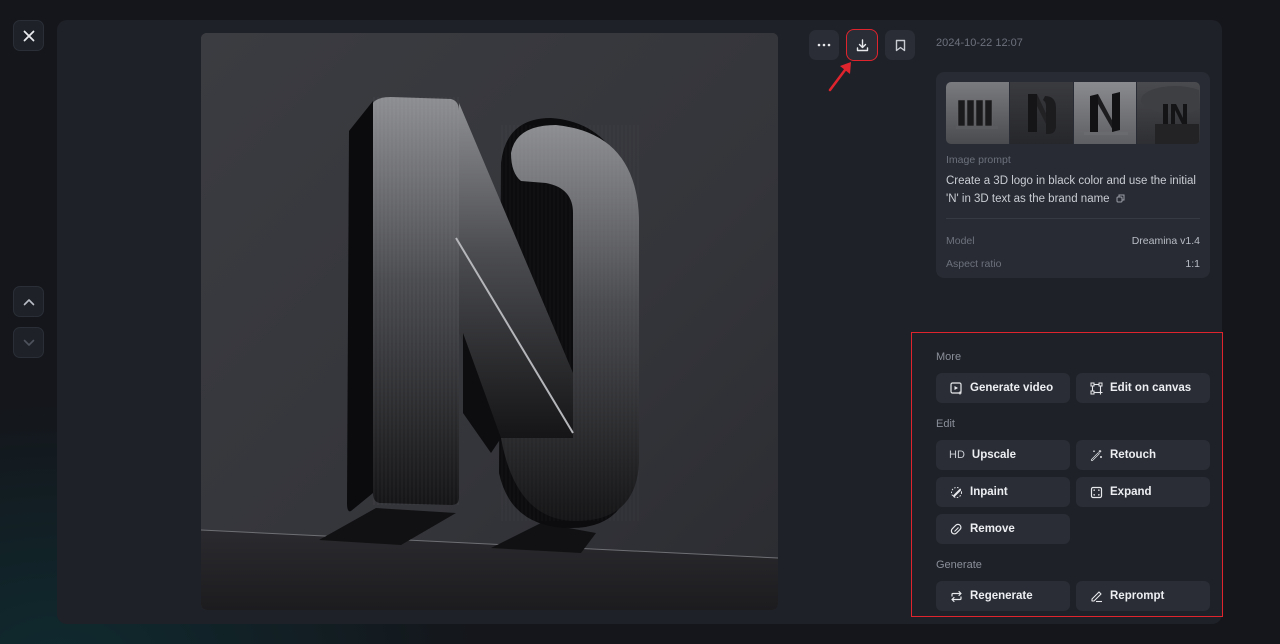 The height and width of the screenshot is (644, 1280). Describe the element at coordinates (1151, 388) in the screenshot. I see `edit-on-canvas-label: Edit on canvas` at that location.